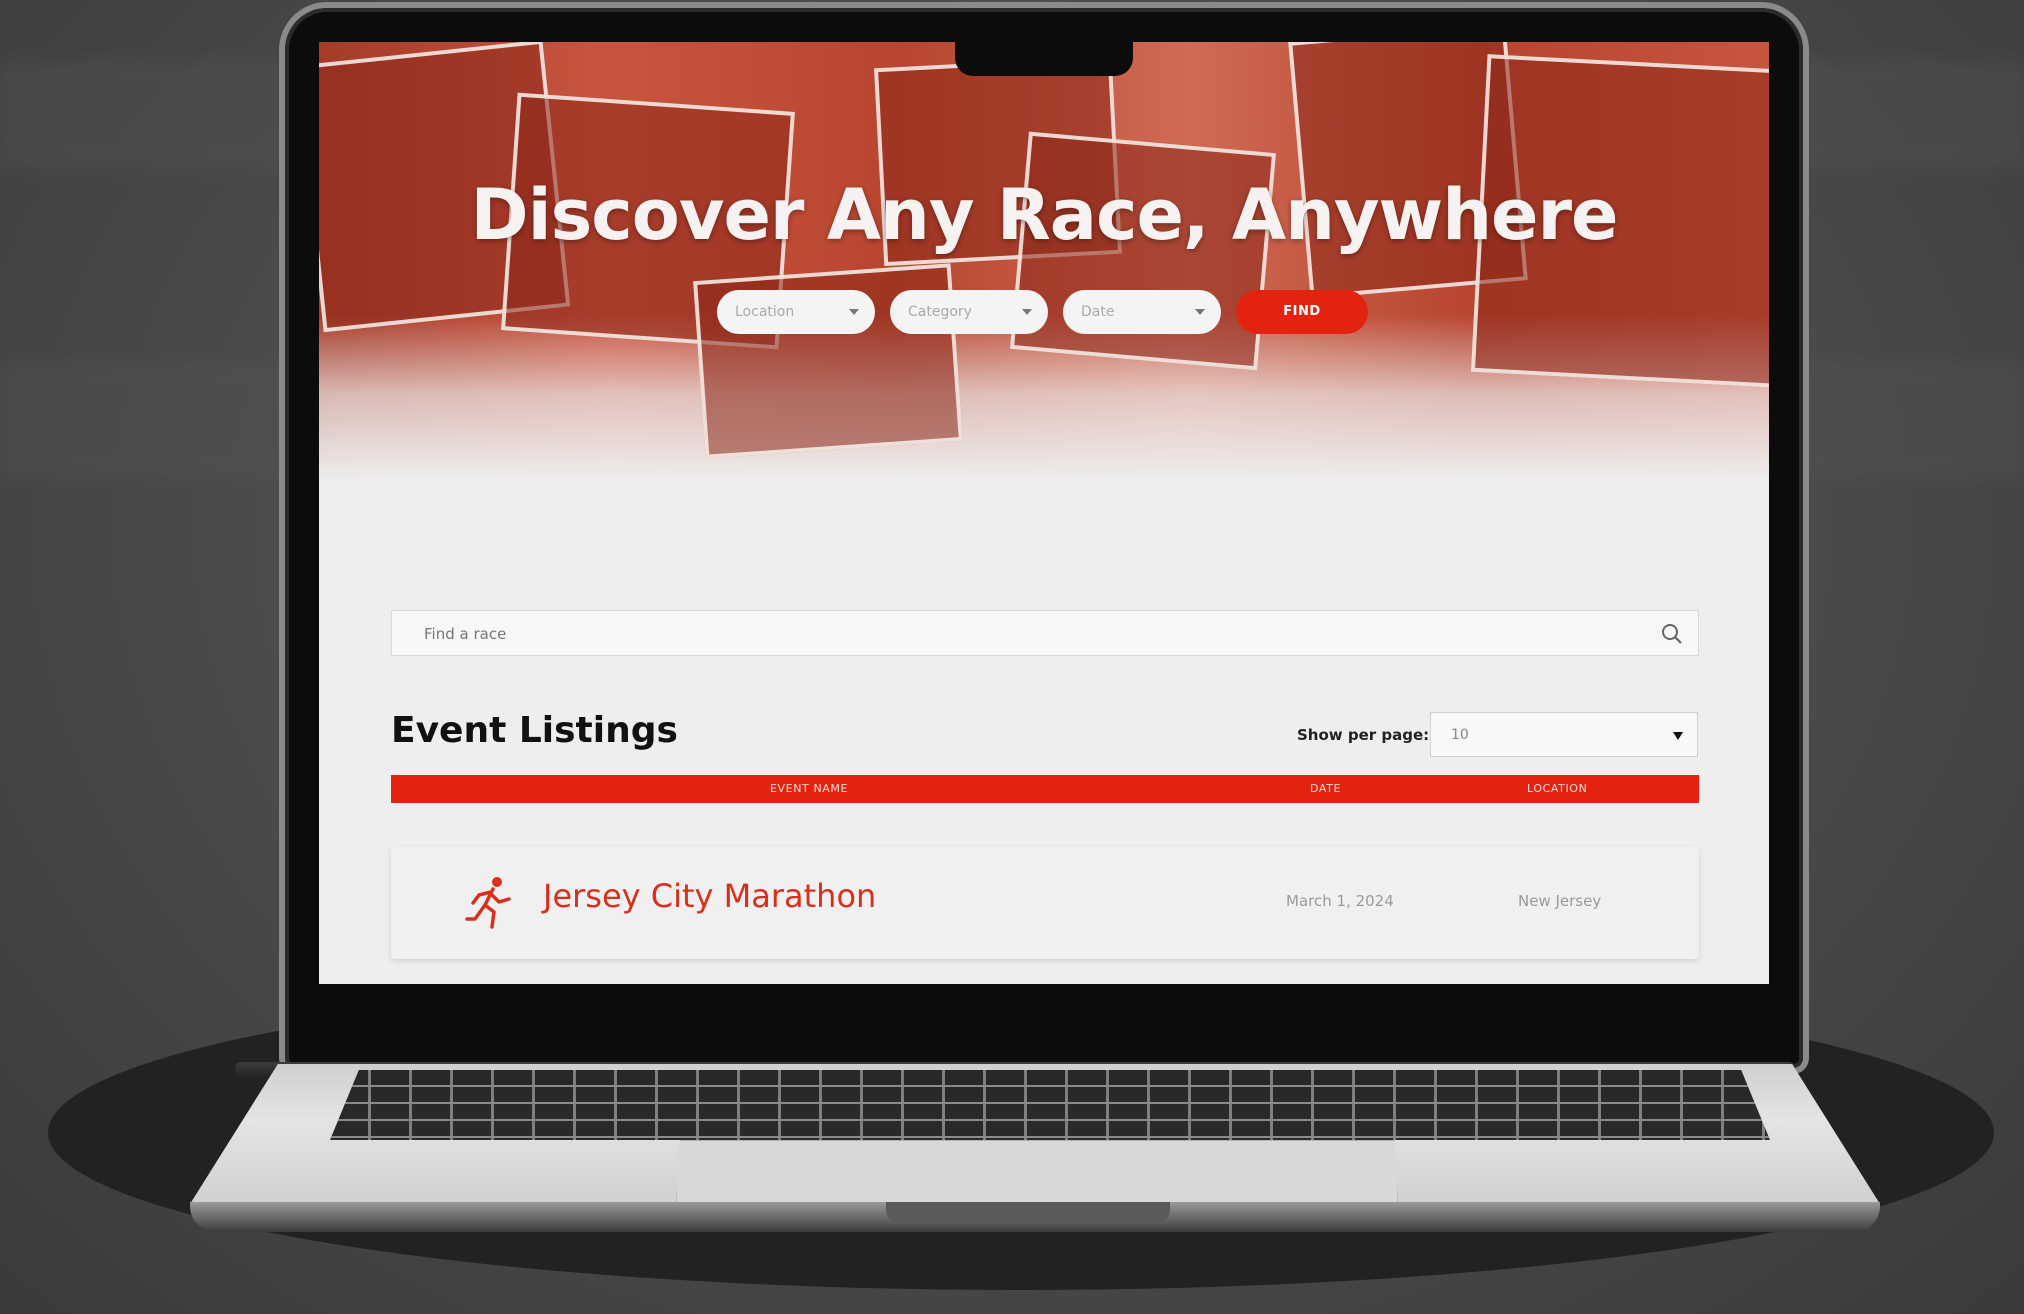 Image resolution: width=2024 pixels, height=1314 pixels. I want to click on laptop-chin, so click(1044, 1004).